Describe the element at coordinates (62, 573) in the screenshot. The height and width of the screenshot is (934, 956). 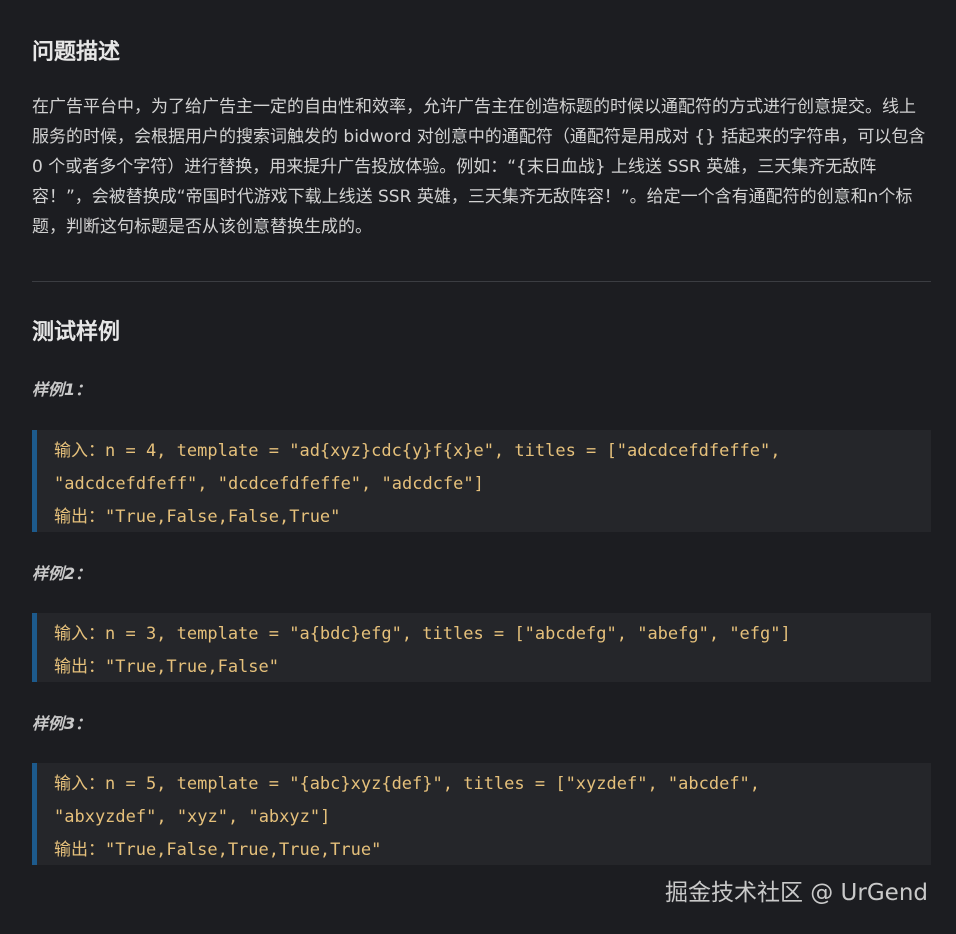
I see `example-2-label: 样例2：` at that location.